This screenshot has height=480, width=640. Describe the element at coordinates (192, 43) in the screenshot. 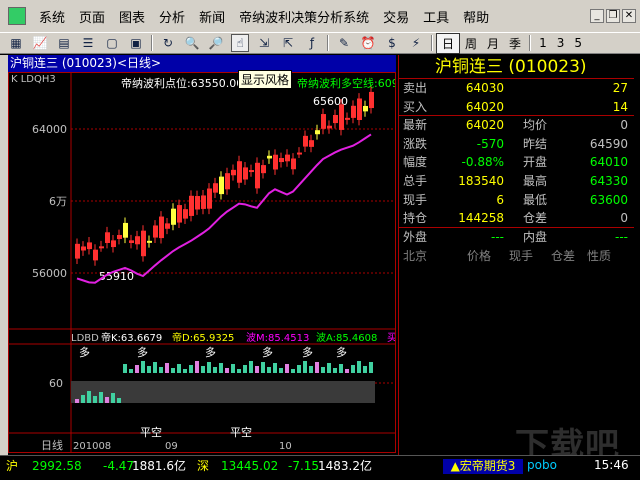

I see `zoom-icon: 🔍` at that location.